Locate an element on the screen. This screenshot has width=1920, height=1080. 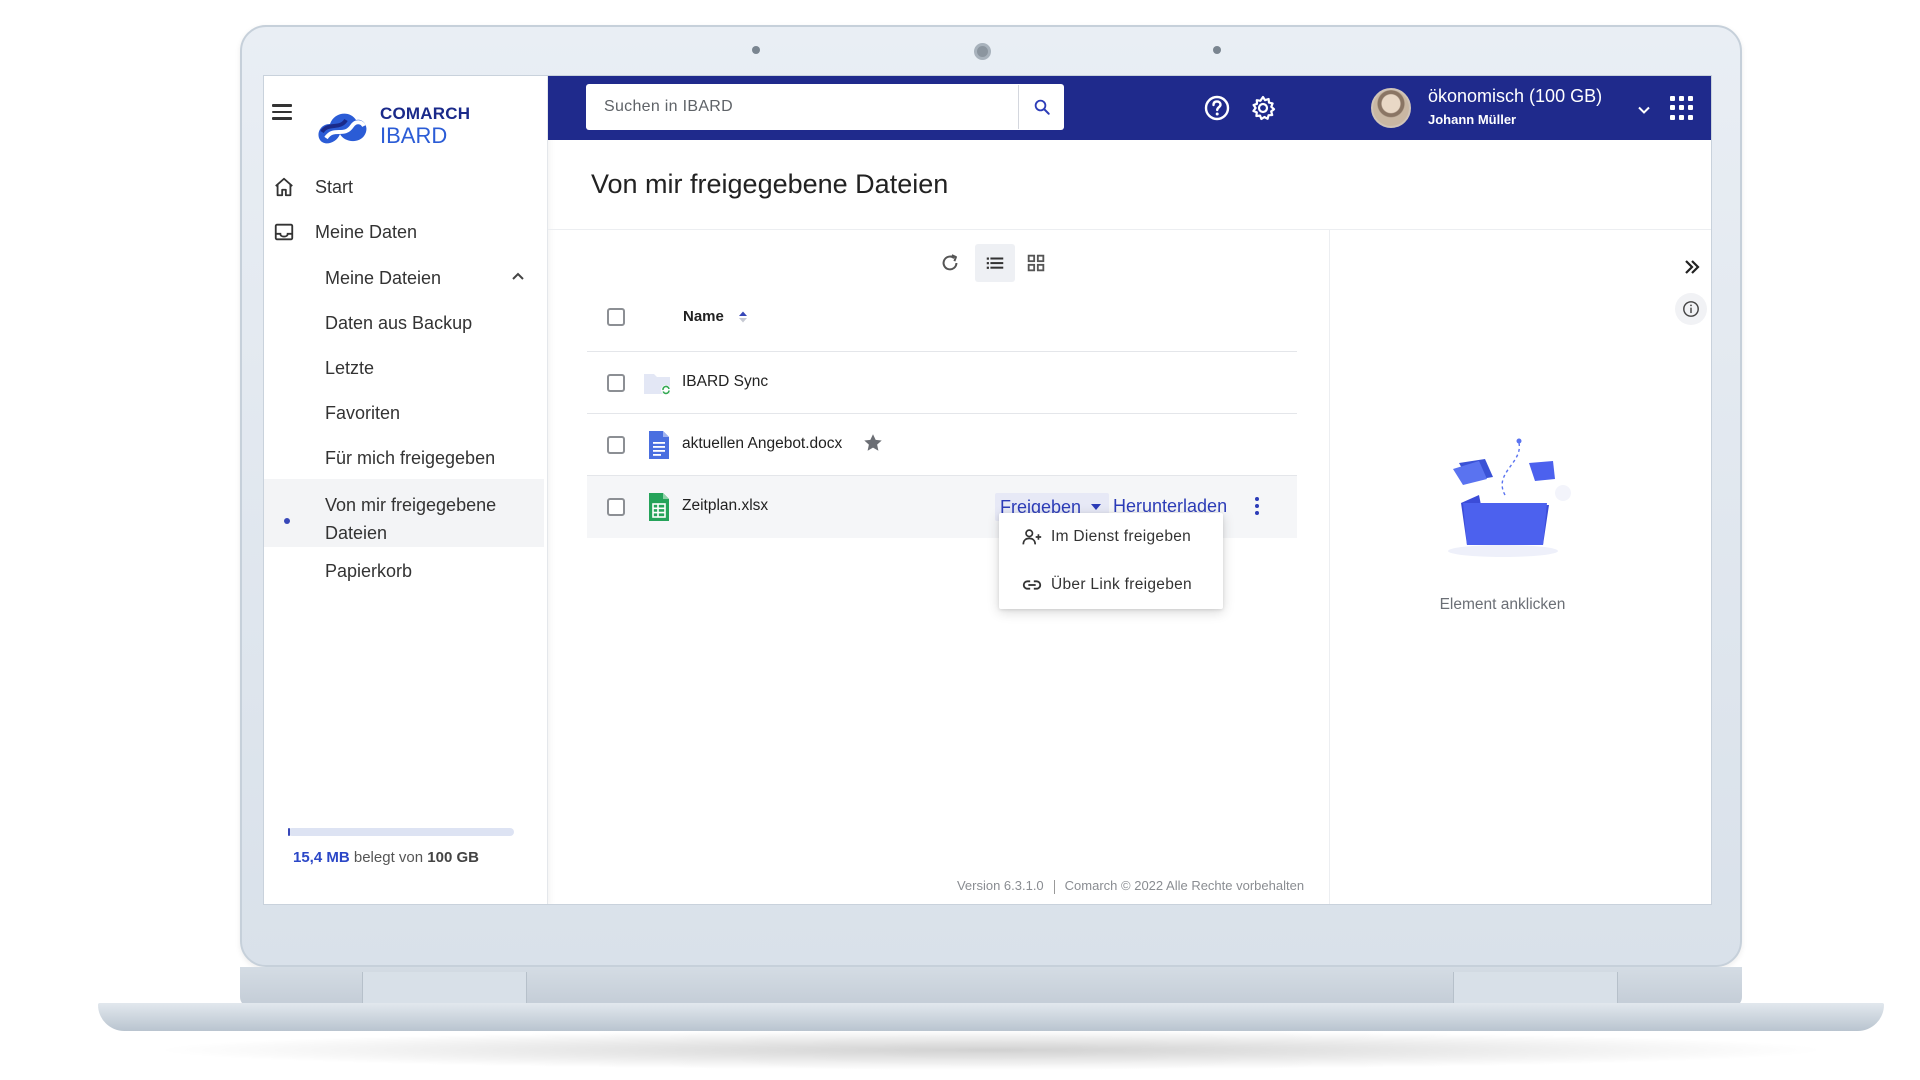
select-all-checkbox is located at coordinates (616, 317).